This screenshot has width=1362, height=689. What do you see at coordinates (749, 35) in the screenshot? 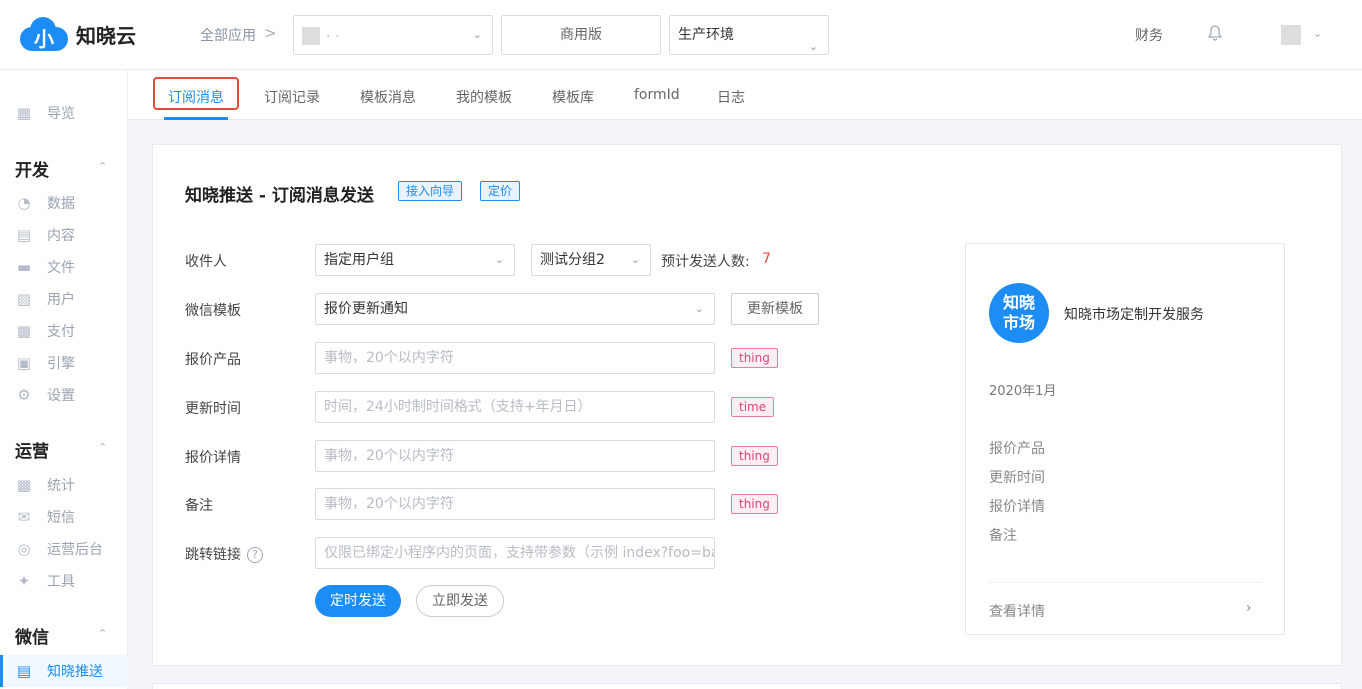
I see `environment-select: 生产环境 ⌄` at bounding box center [749, 35].